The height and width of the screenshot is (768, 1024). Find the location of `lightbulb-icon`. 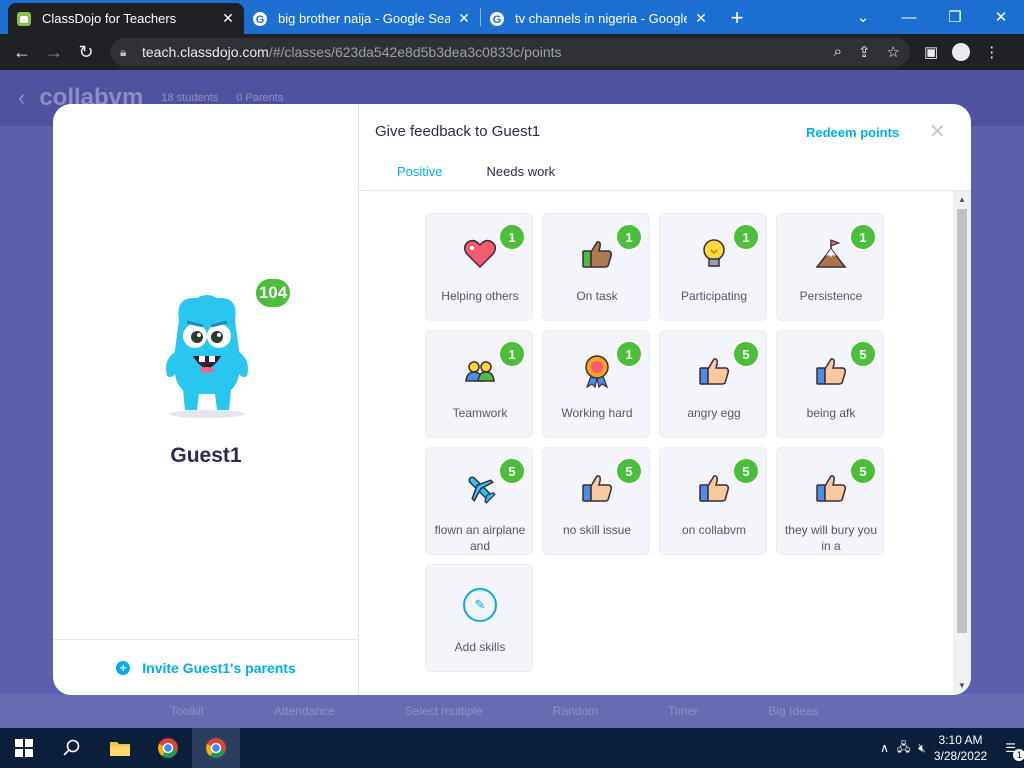

lightbulb-icon is located at coordinates (714, 254).